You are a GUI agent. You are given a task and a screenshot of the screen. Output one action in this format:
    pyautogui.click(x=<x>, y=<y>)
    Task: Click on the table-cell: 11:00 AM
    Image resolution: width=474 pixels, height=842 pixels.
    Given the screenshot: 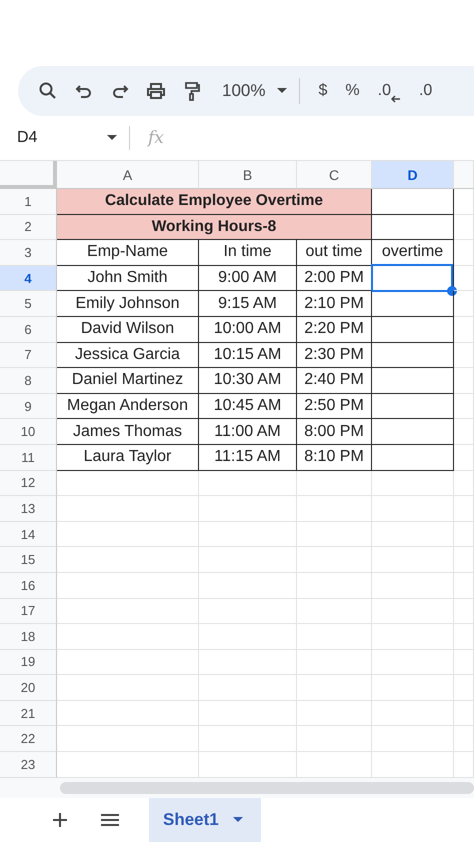 What is the action you would take?
    pyautogui.click(x=248, y=432)
    